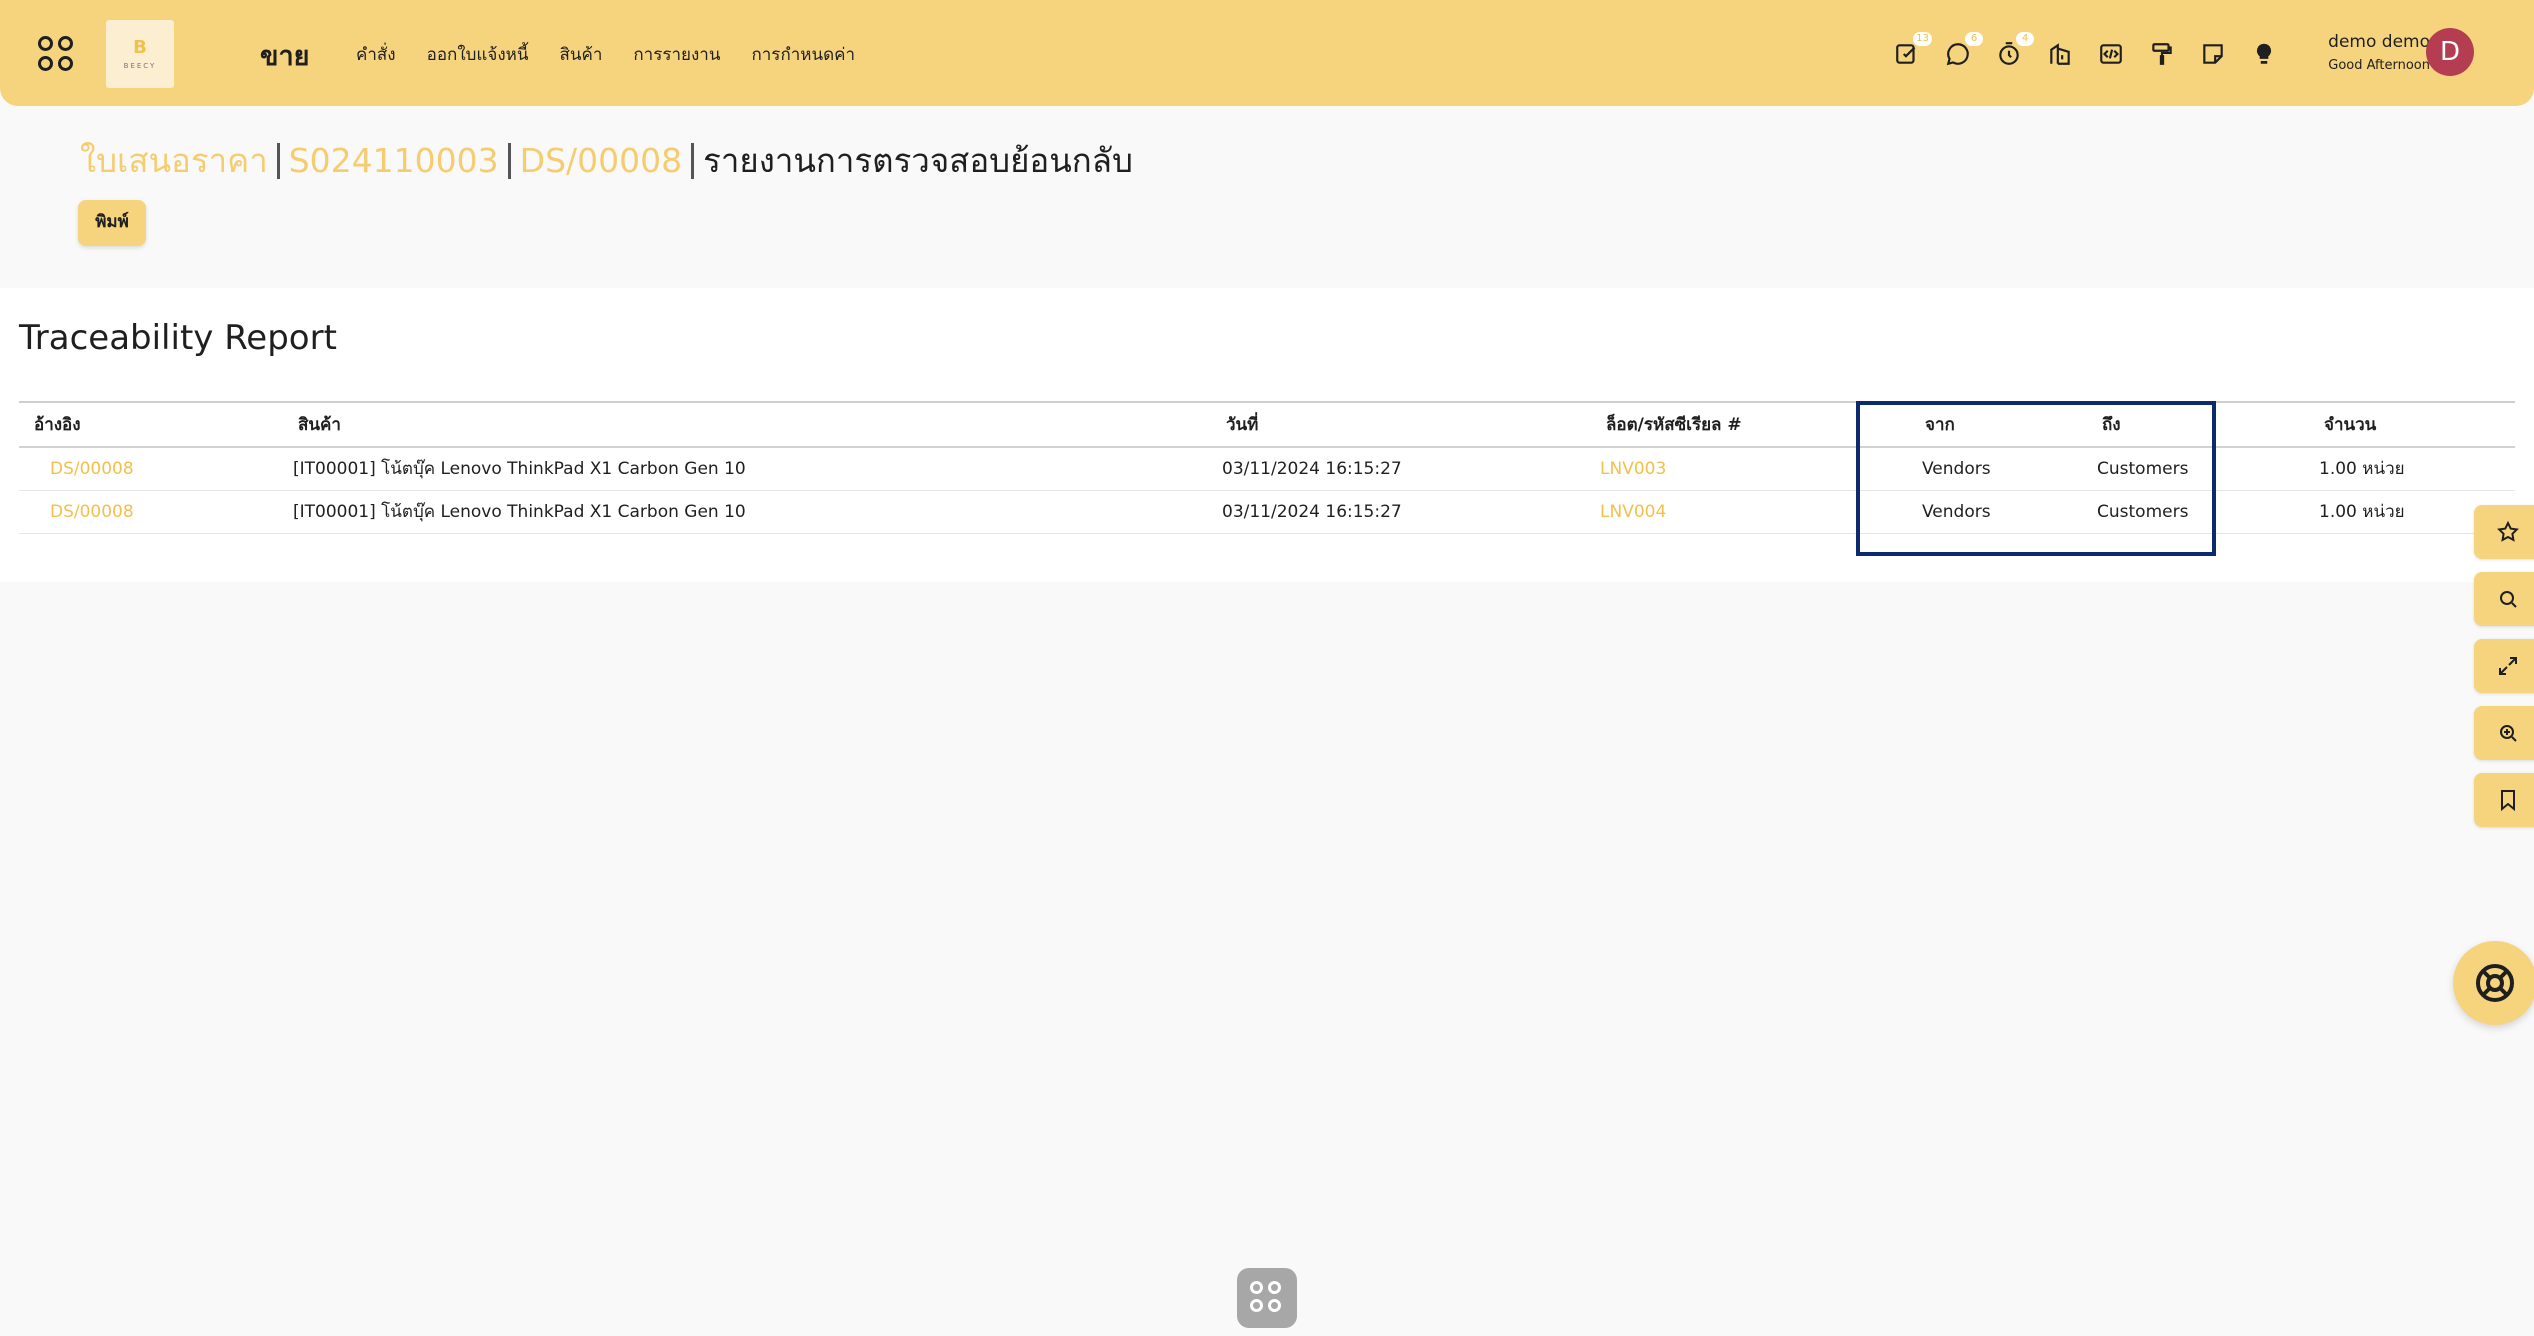  I want to click on print-button: พิมพ์, so click(112, 223).